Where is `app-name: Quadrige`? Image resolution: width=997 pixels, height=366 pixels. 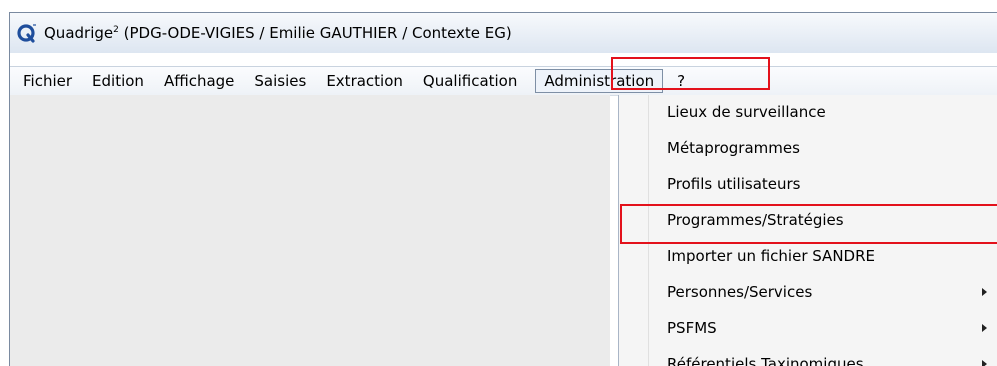 app-name: Quadrige is located at coordinates (79, 33).